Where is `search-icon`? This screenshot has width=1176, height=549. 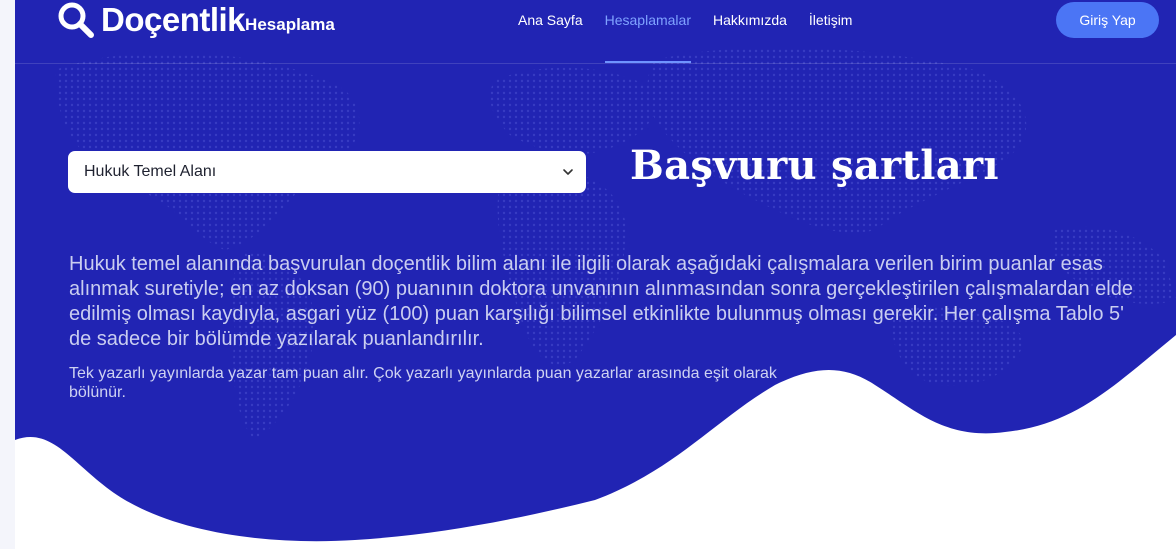 search-icon is located at coordinates (76, 20).